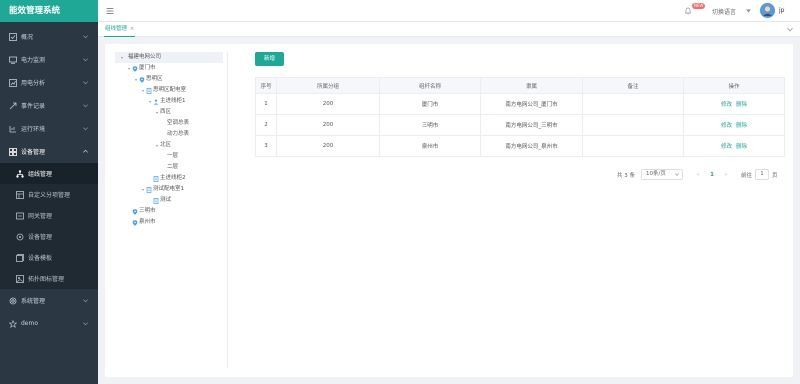  I want to click on sidebar-item-label: 设备模板, so click(40, 258).